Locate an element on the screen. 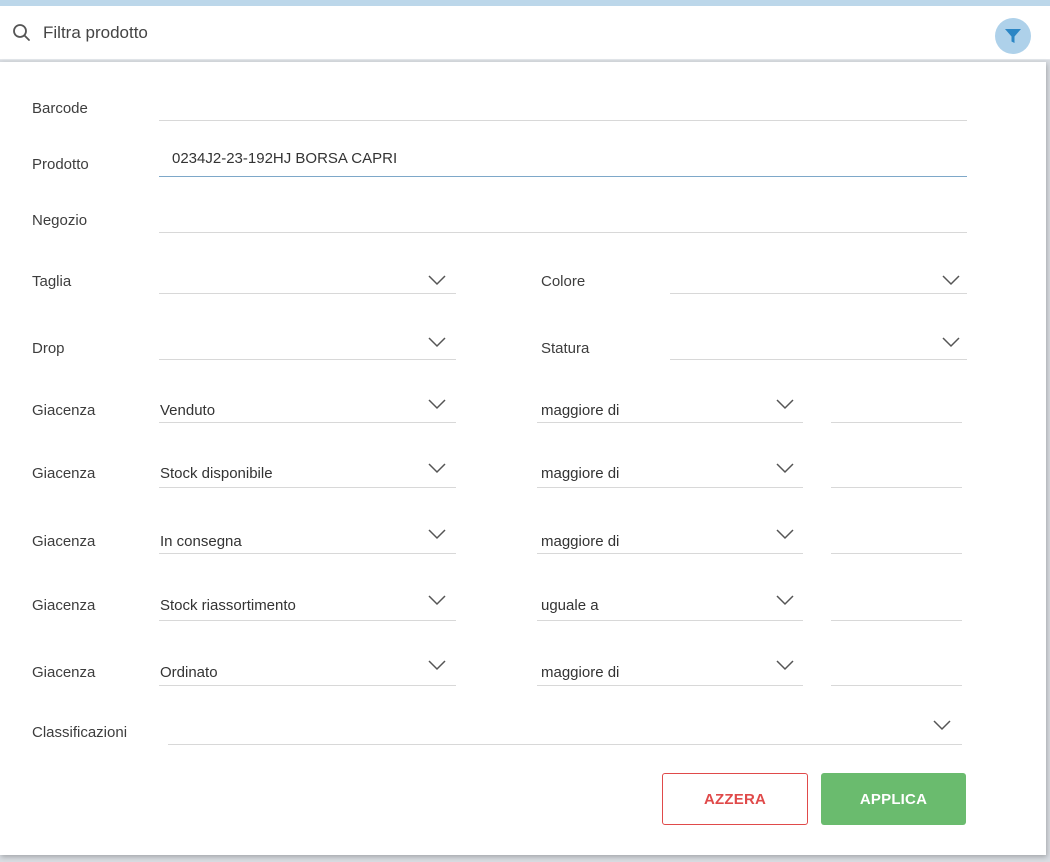  filter-button is located at coordinates (1013, 36).